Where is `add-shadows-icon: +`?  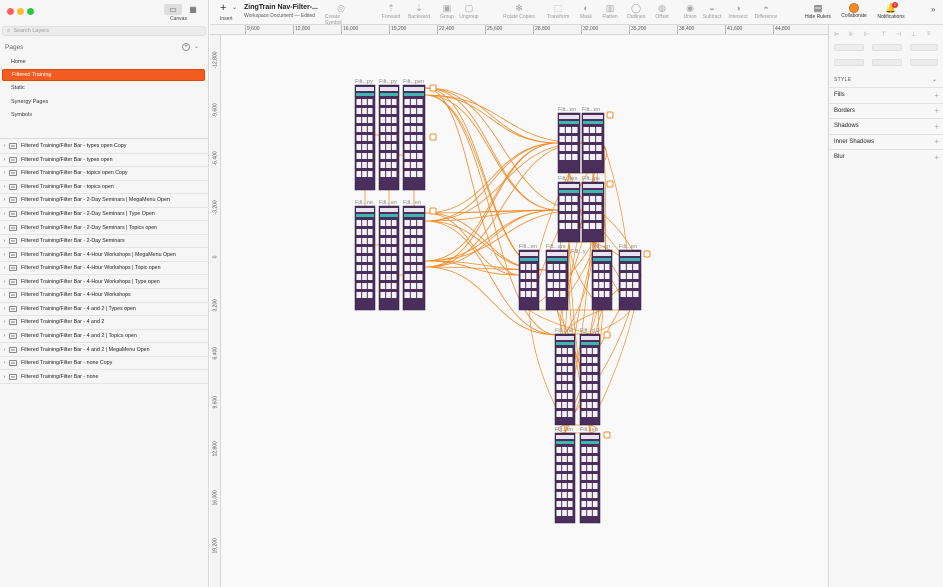
add-shadows-icon: + is located at coordinates (936, 126).